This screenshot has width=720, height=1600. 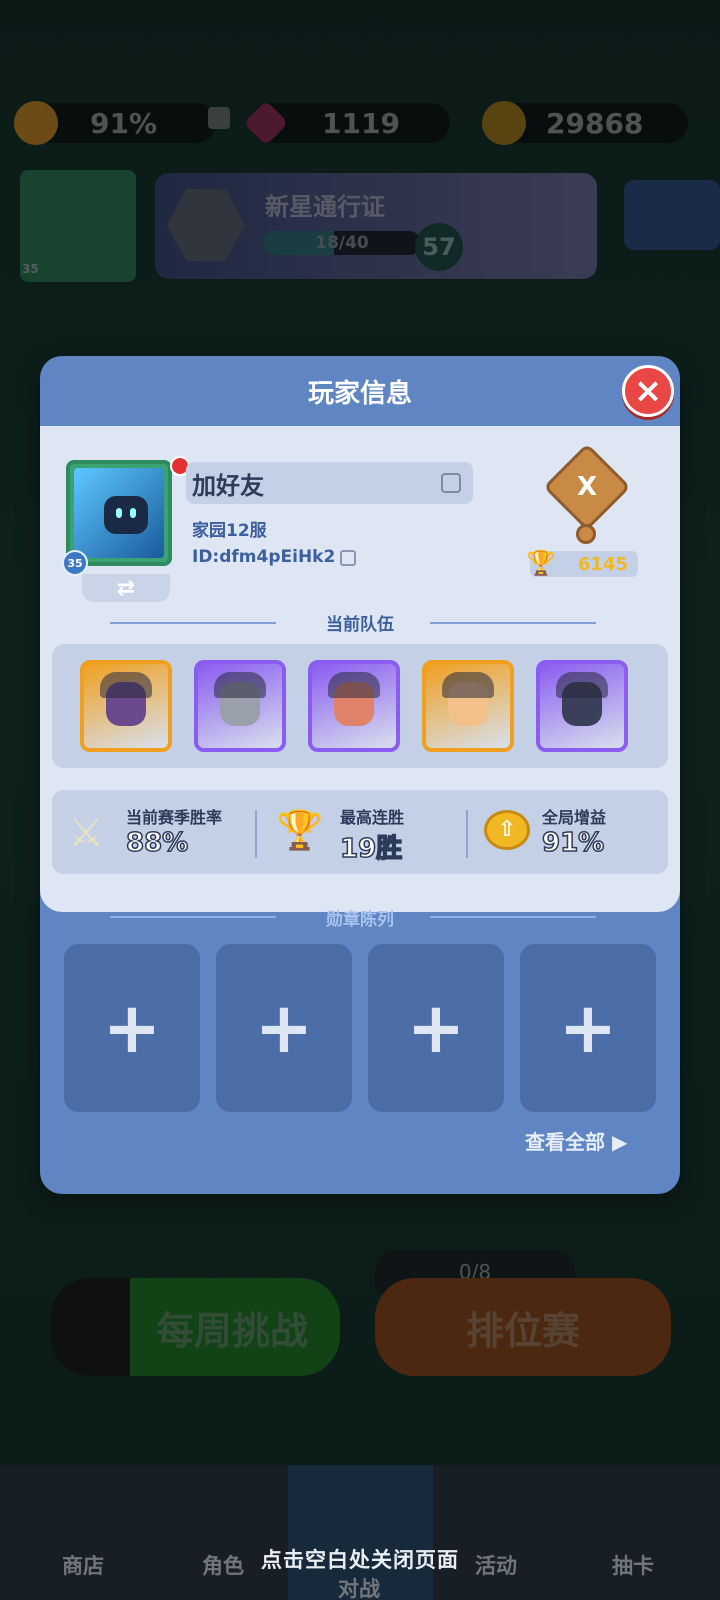 I want to click on stat-value: 91%, so click(x=573, y=843).